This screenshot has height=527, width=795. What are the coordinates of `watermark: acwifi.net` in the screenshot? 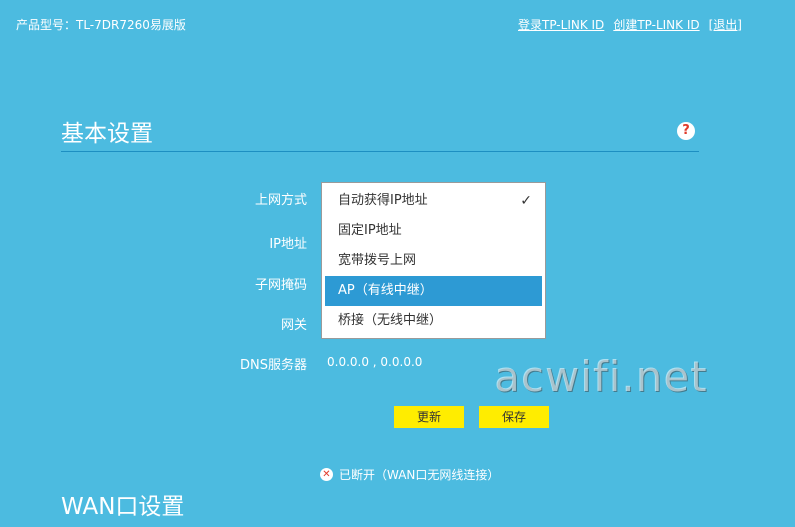 It's located at (601, 376).